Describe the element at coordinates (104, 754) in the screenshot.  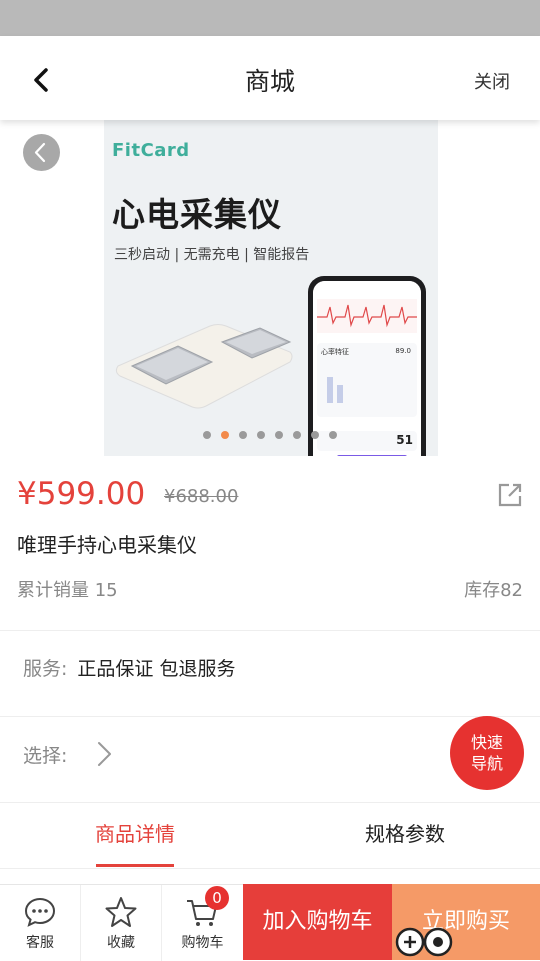
I see `chevron-right-icon` at that location.